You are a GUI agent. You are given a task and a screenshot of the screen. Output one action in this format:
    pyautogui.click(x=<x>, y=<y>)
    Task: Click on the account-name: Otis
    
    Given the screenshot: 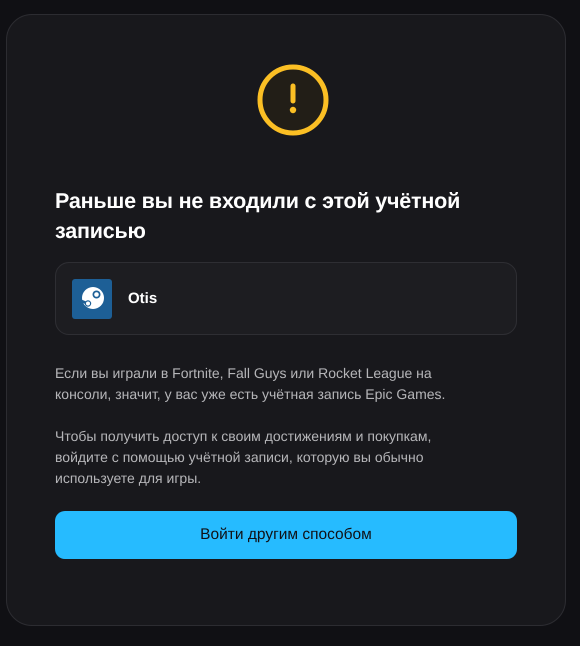 What is the action you would take?
    pyautogui.click(x=143, y=298)
    